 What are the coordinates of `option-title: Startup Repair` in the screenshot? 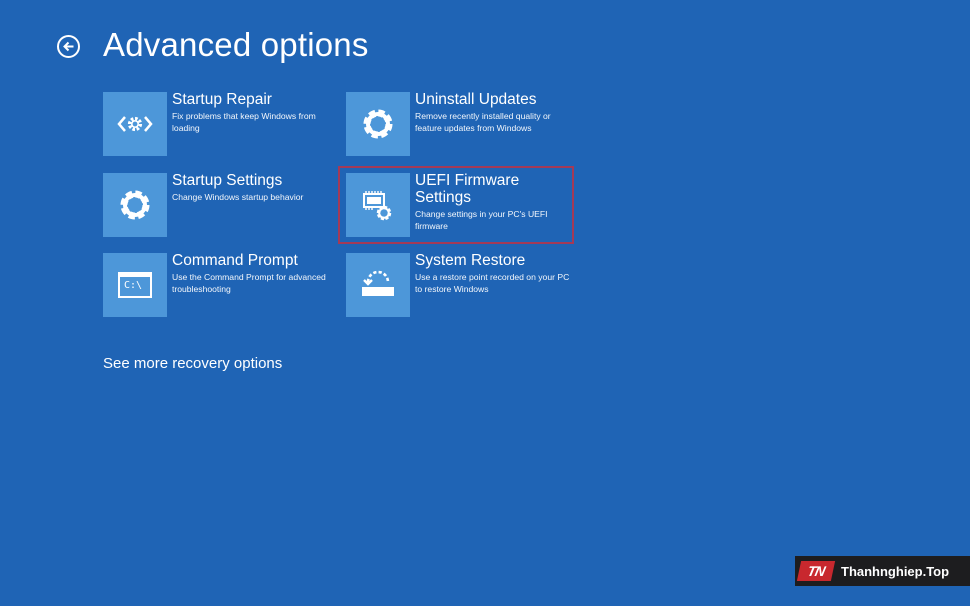 It's located at (222, 99).